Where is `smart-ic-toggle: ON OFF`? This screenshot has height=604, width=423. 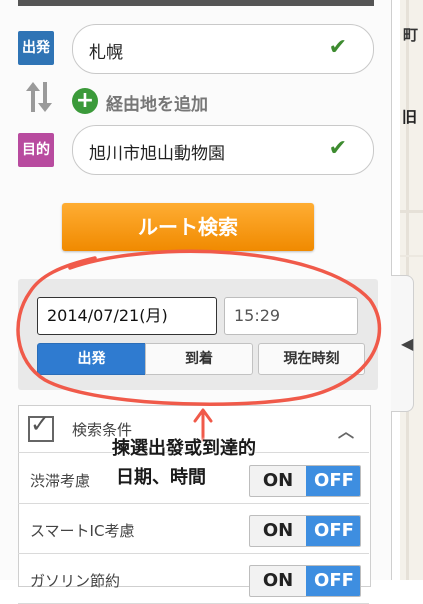
smart-ic-toggle: ON OFF is located at coordinates (305, 531).